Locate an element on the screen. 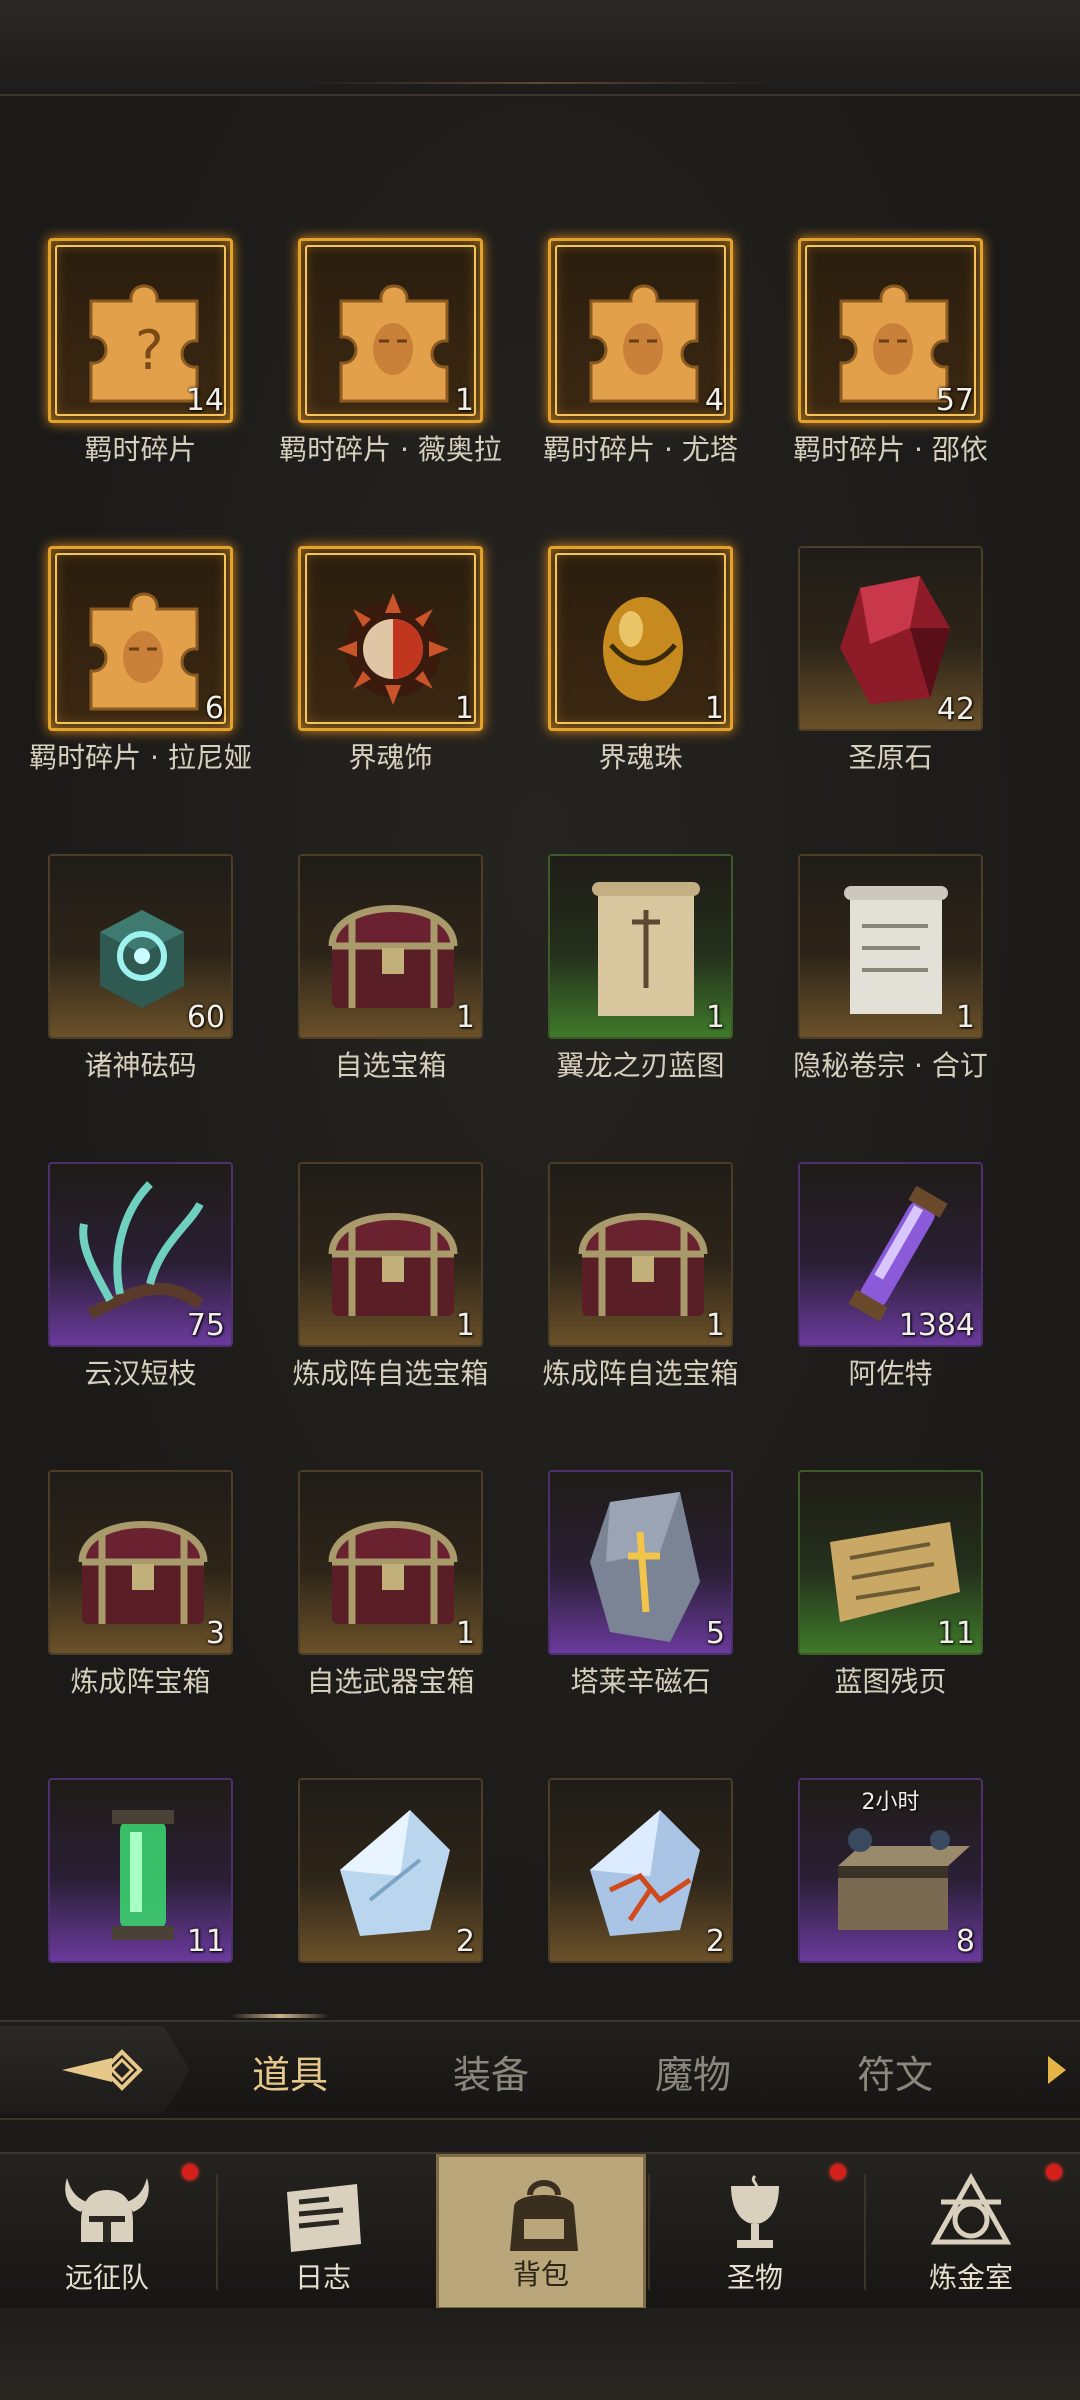 This screenshot has width=1080, height=2400. inventory-item: 2小时 8 is located at coordinates (890, 1875).